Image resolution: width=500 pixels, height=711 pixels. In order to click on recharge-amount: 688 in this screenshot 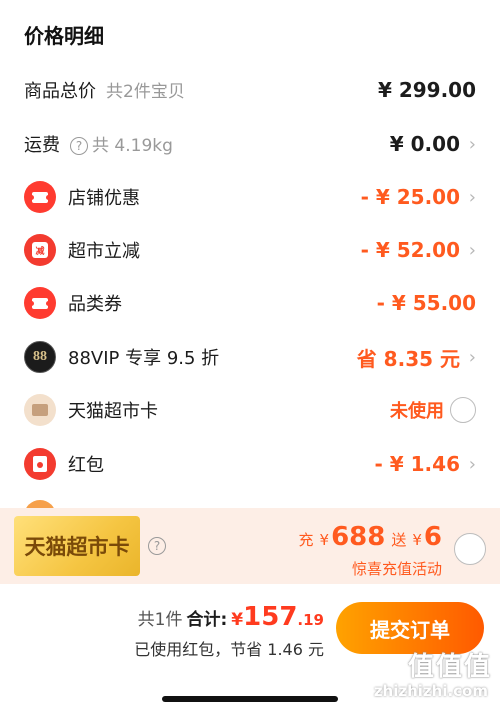, I will do `click(358, 537)`.